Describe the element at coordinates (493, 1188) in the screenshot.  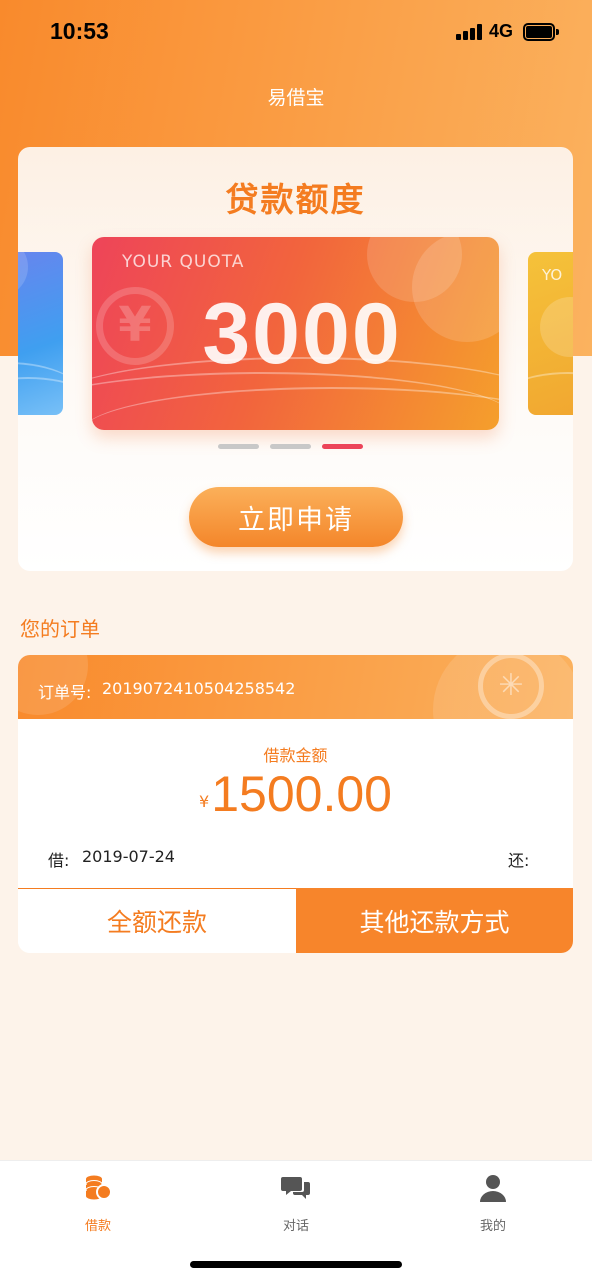
I see `user-icon` at that location.